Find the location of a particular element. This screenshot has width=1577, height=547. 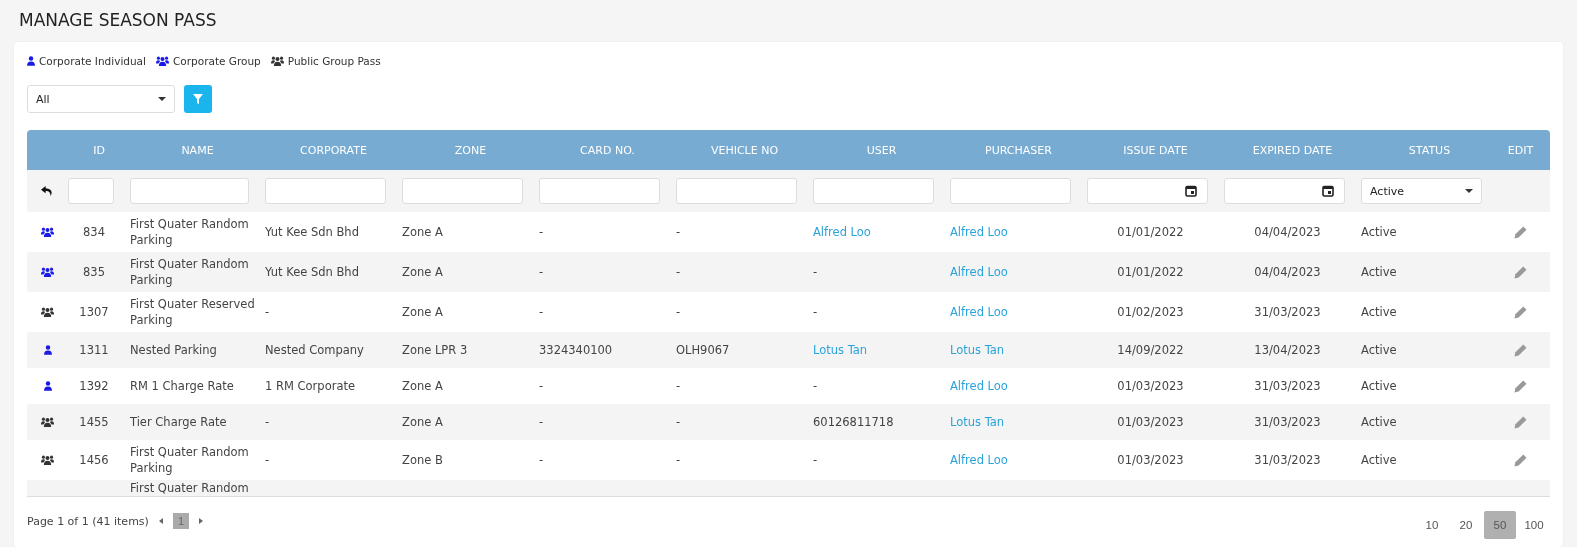

id-cell: 835 is located at coordinates (94, 272).